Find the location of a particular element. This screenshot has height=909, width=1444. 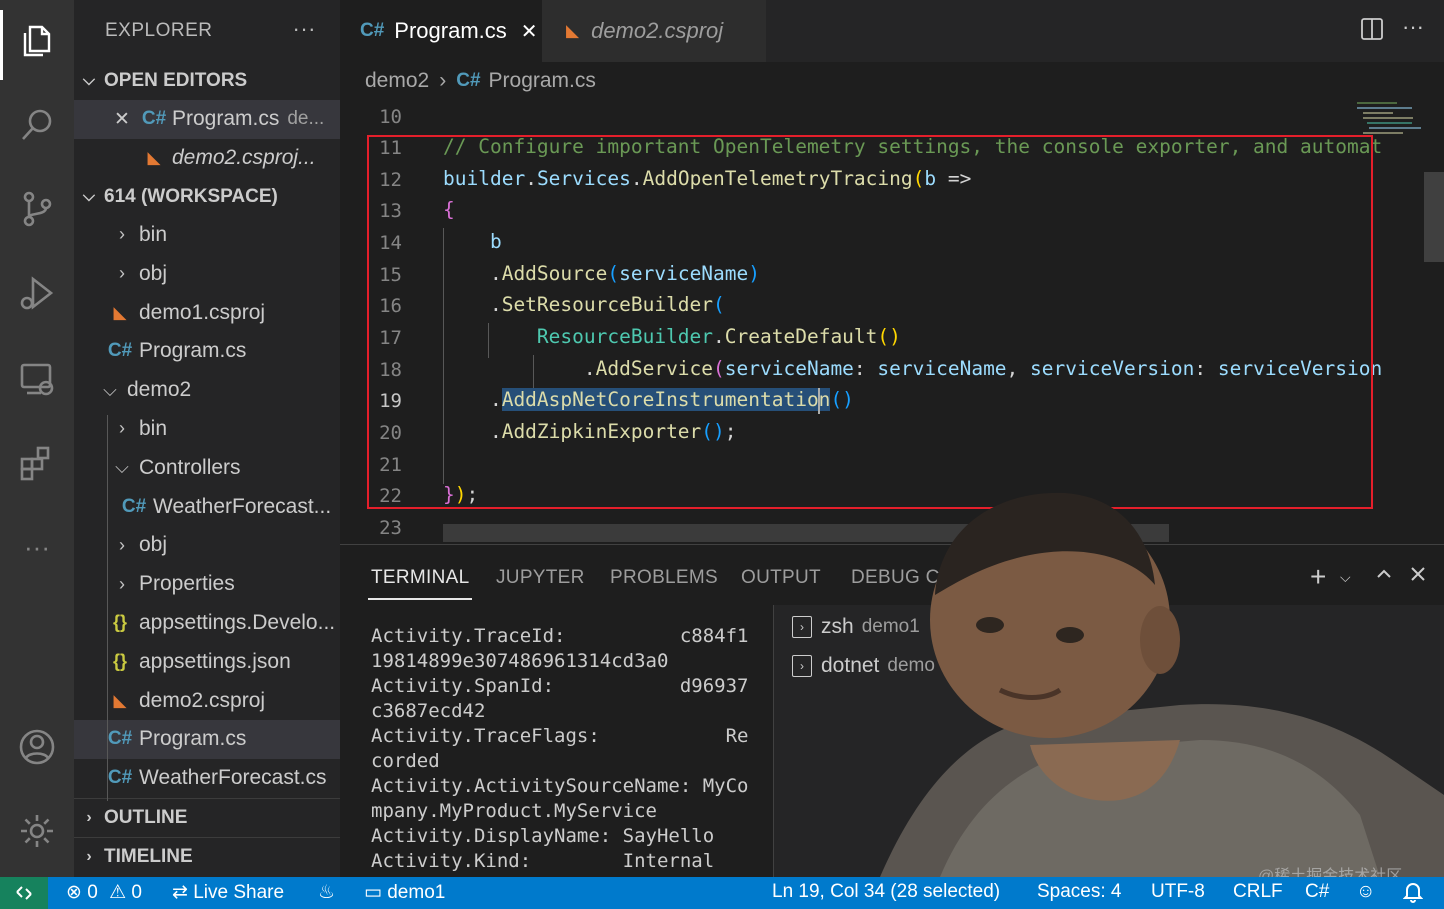

run-debug-icon is located at coordinates (37, 293).